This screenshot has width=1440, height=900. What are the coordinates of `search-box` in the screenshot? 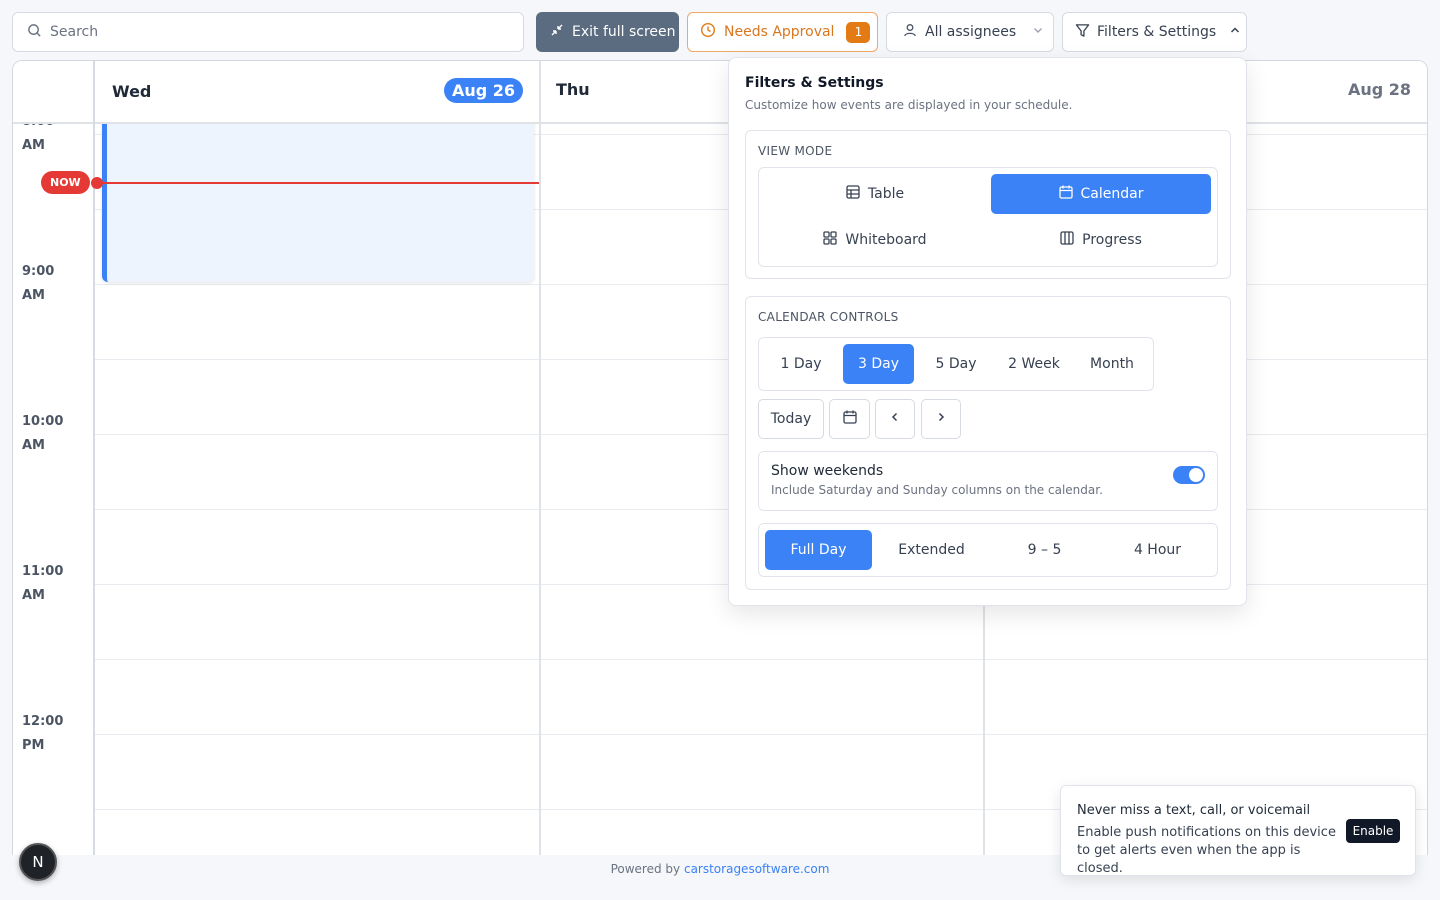 It's located at (268, 32).